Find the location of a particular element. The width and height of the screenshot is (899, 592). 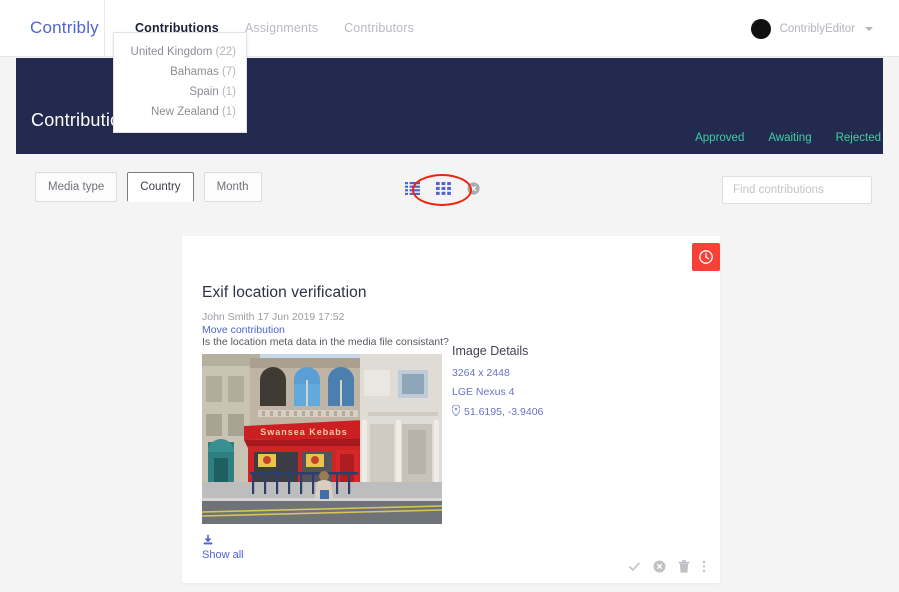

image-dimensions: 3264 x 2448 is located at coordinates (567, 373).